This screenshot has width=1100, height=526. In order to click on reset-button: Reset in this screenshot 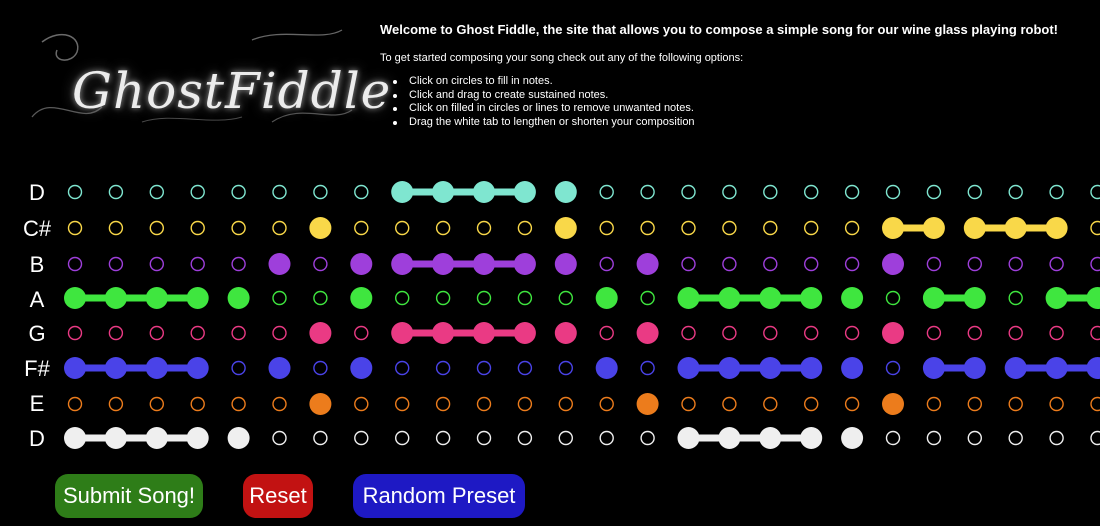, I will do `click(278, 496)`.